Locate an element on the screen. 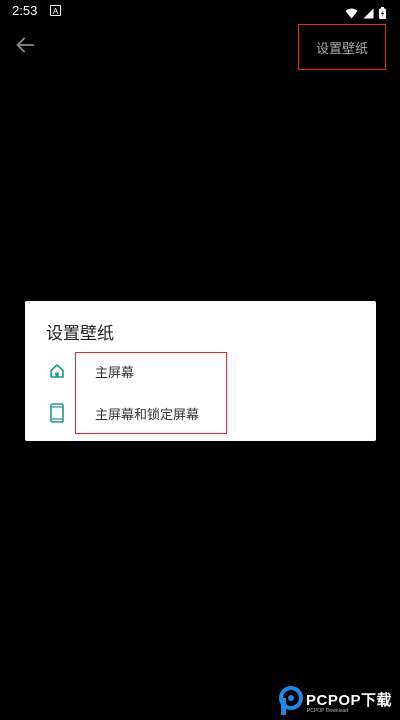  watermark-subtext: PCPOP Download is located at coordinates (328, 711).